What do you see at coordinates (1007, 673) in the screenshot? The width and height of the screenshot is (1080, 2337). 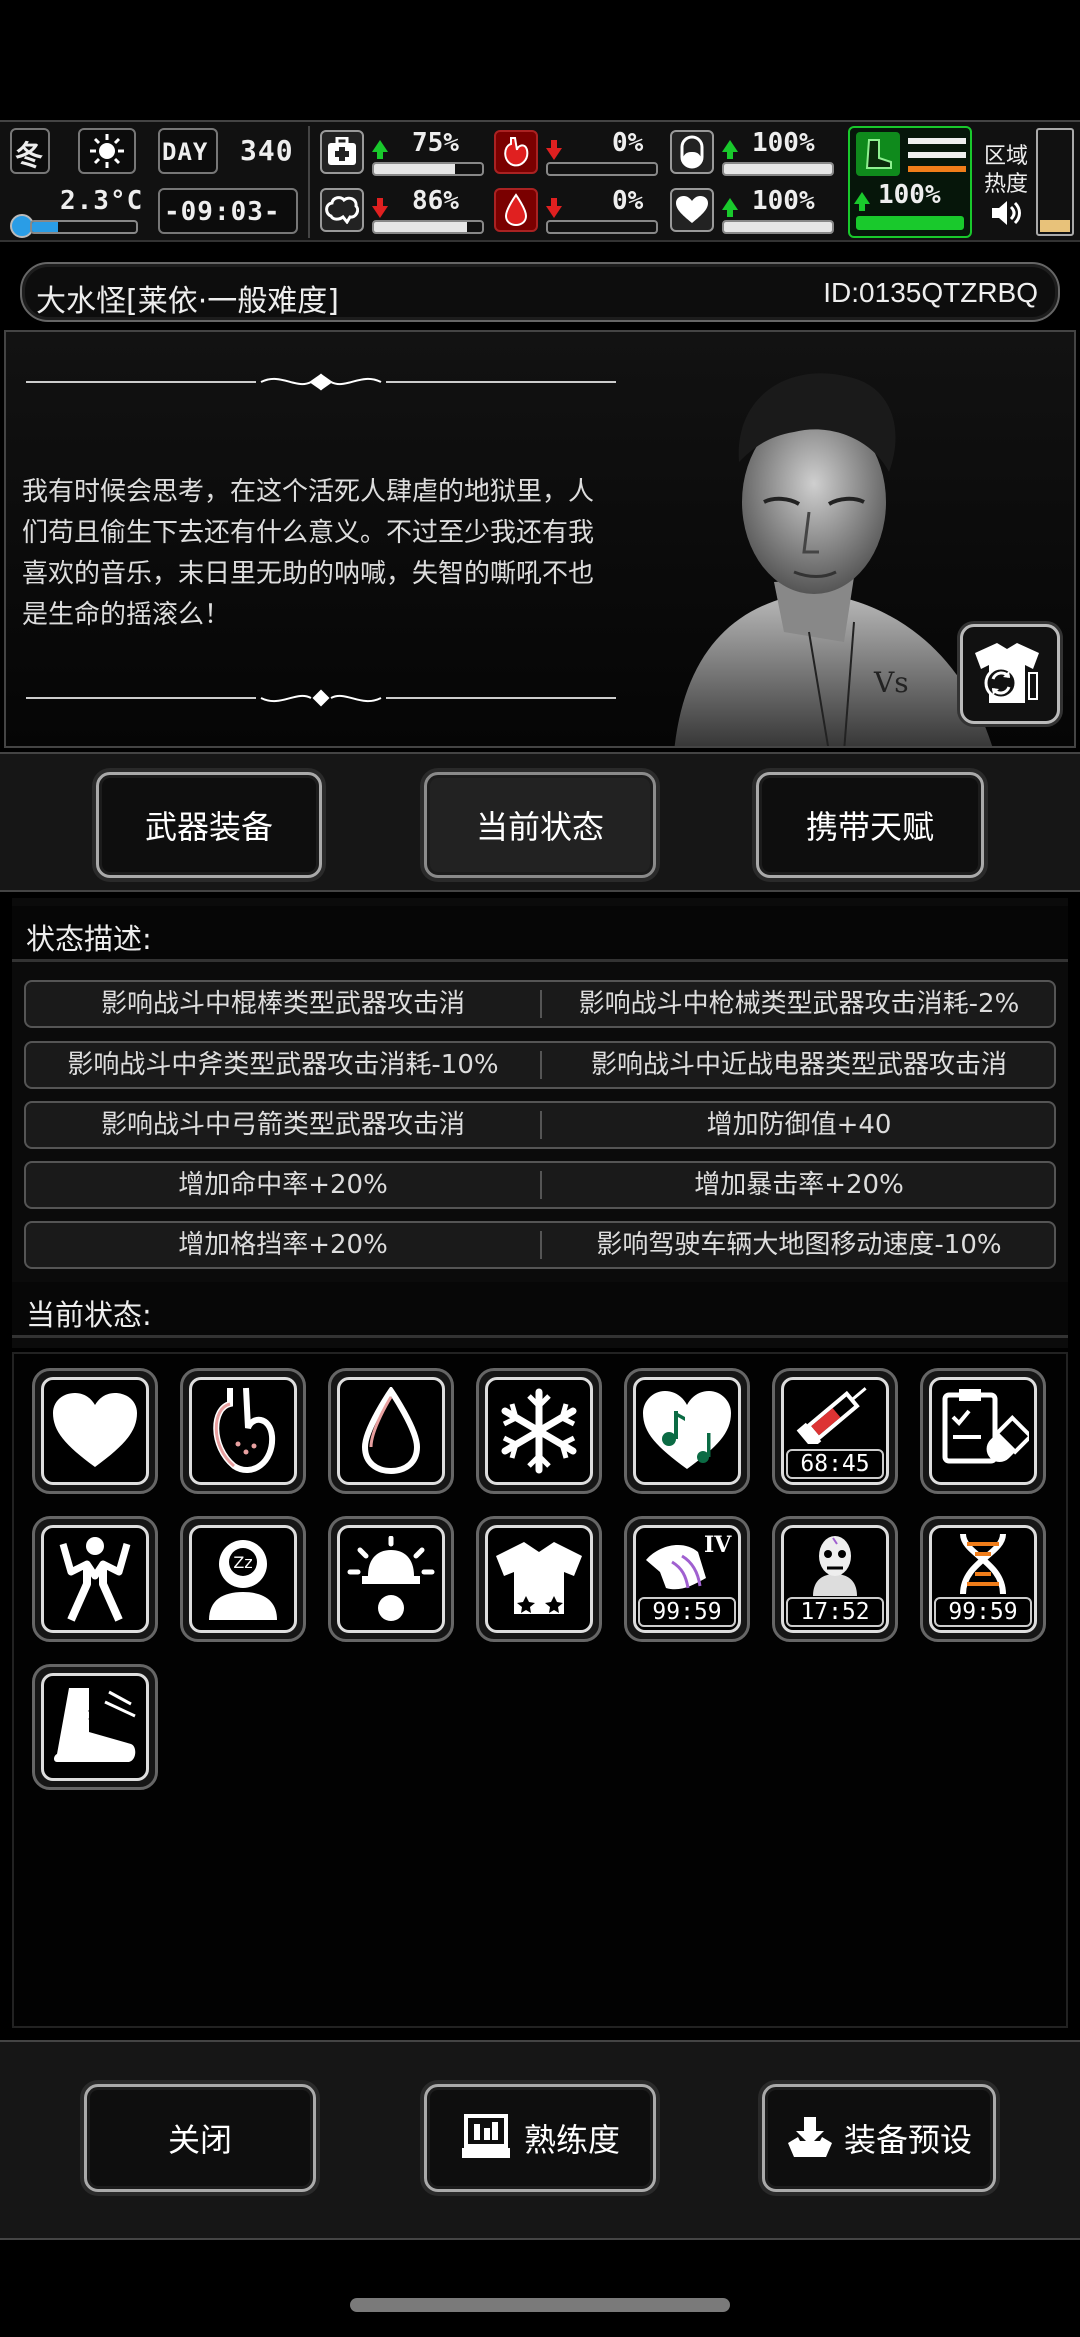 I see `outfit-swap-icon` at bounding box center [1007, 673].